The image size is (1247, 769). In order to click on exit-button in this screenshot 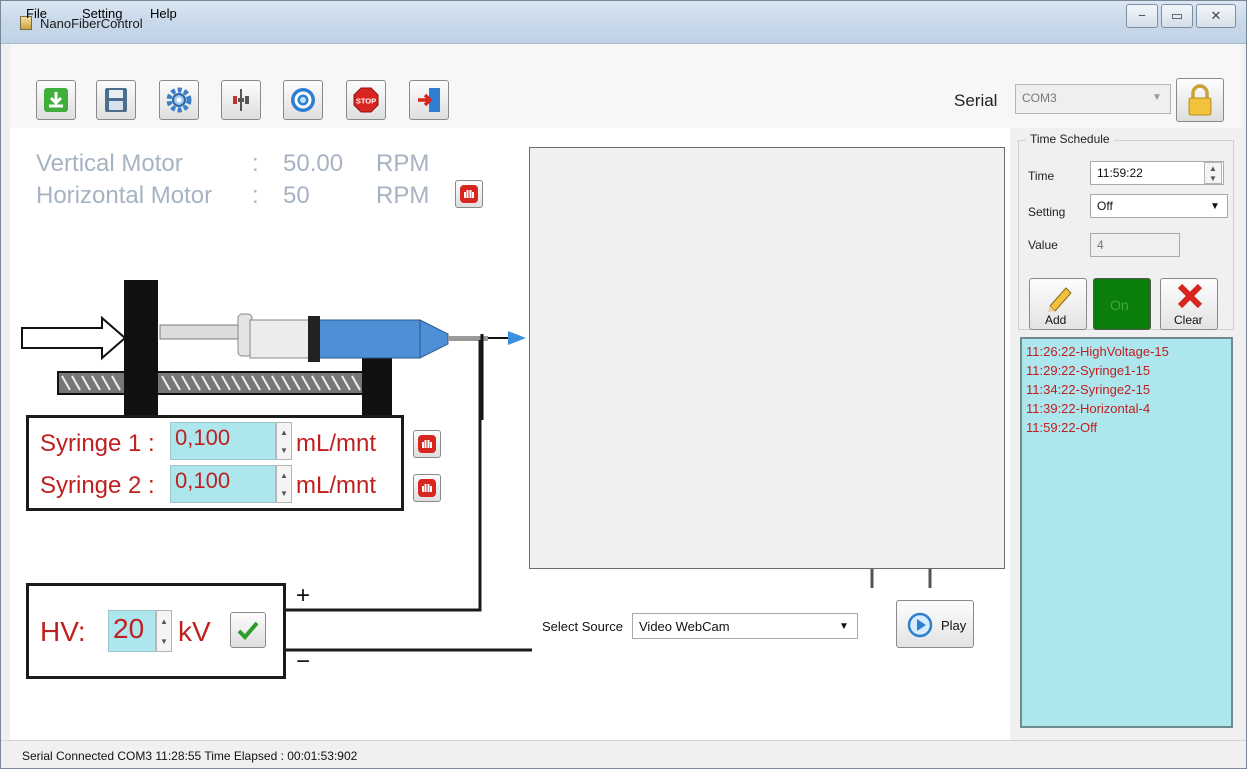, I will do `click(429, 100)`.